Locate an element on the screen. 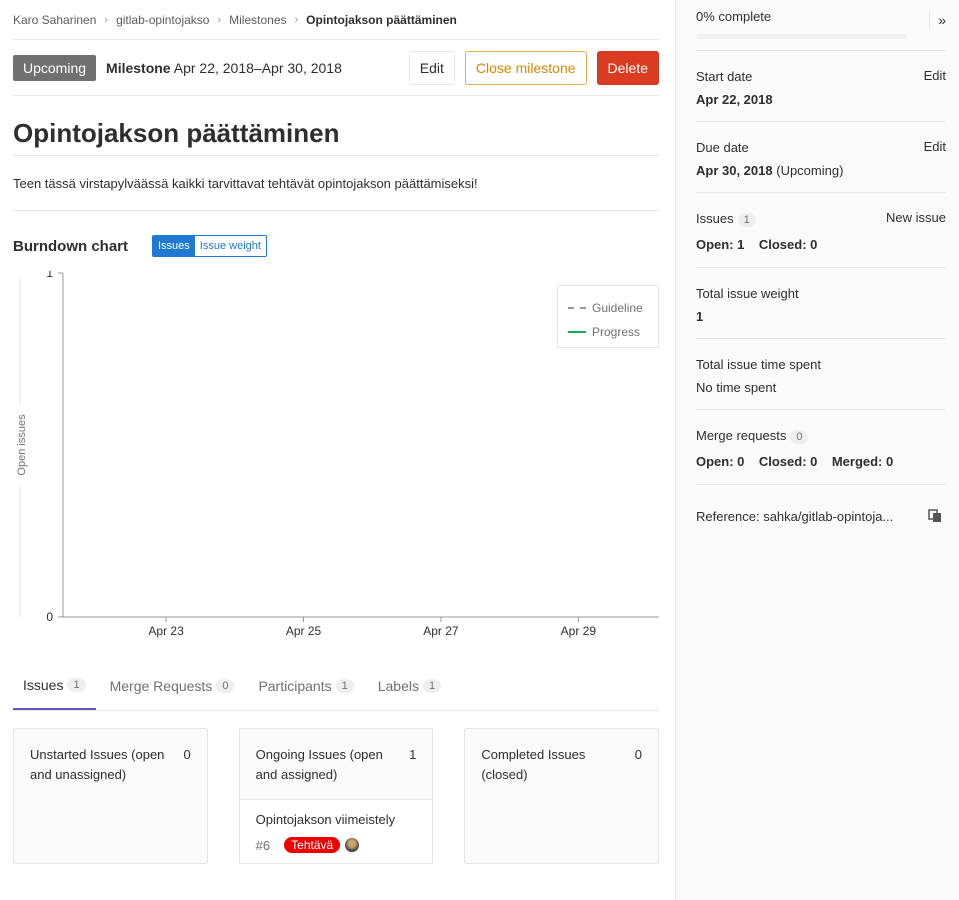 The image size is (959, 900). milestone-dates: Milestone Apr 22, 2018–Apr 30, 2018 is located at coordinates (224, 68).